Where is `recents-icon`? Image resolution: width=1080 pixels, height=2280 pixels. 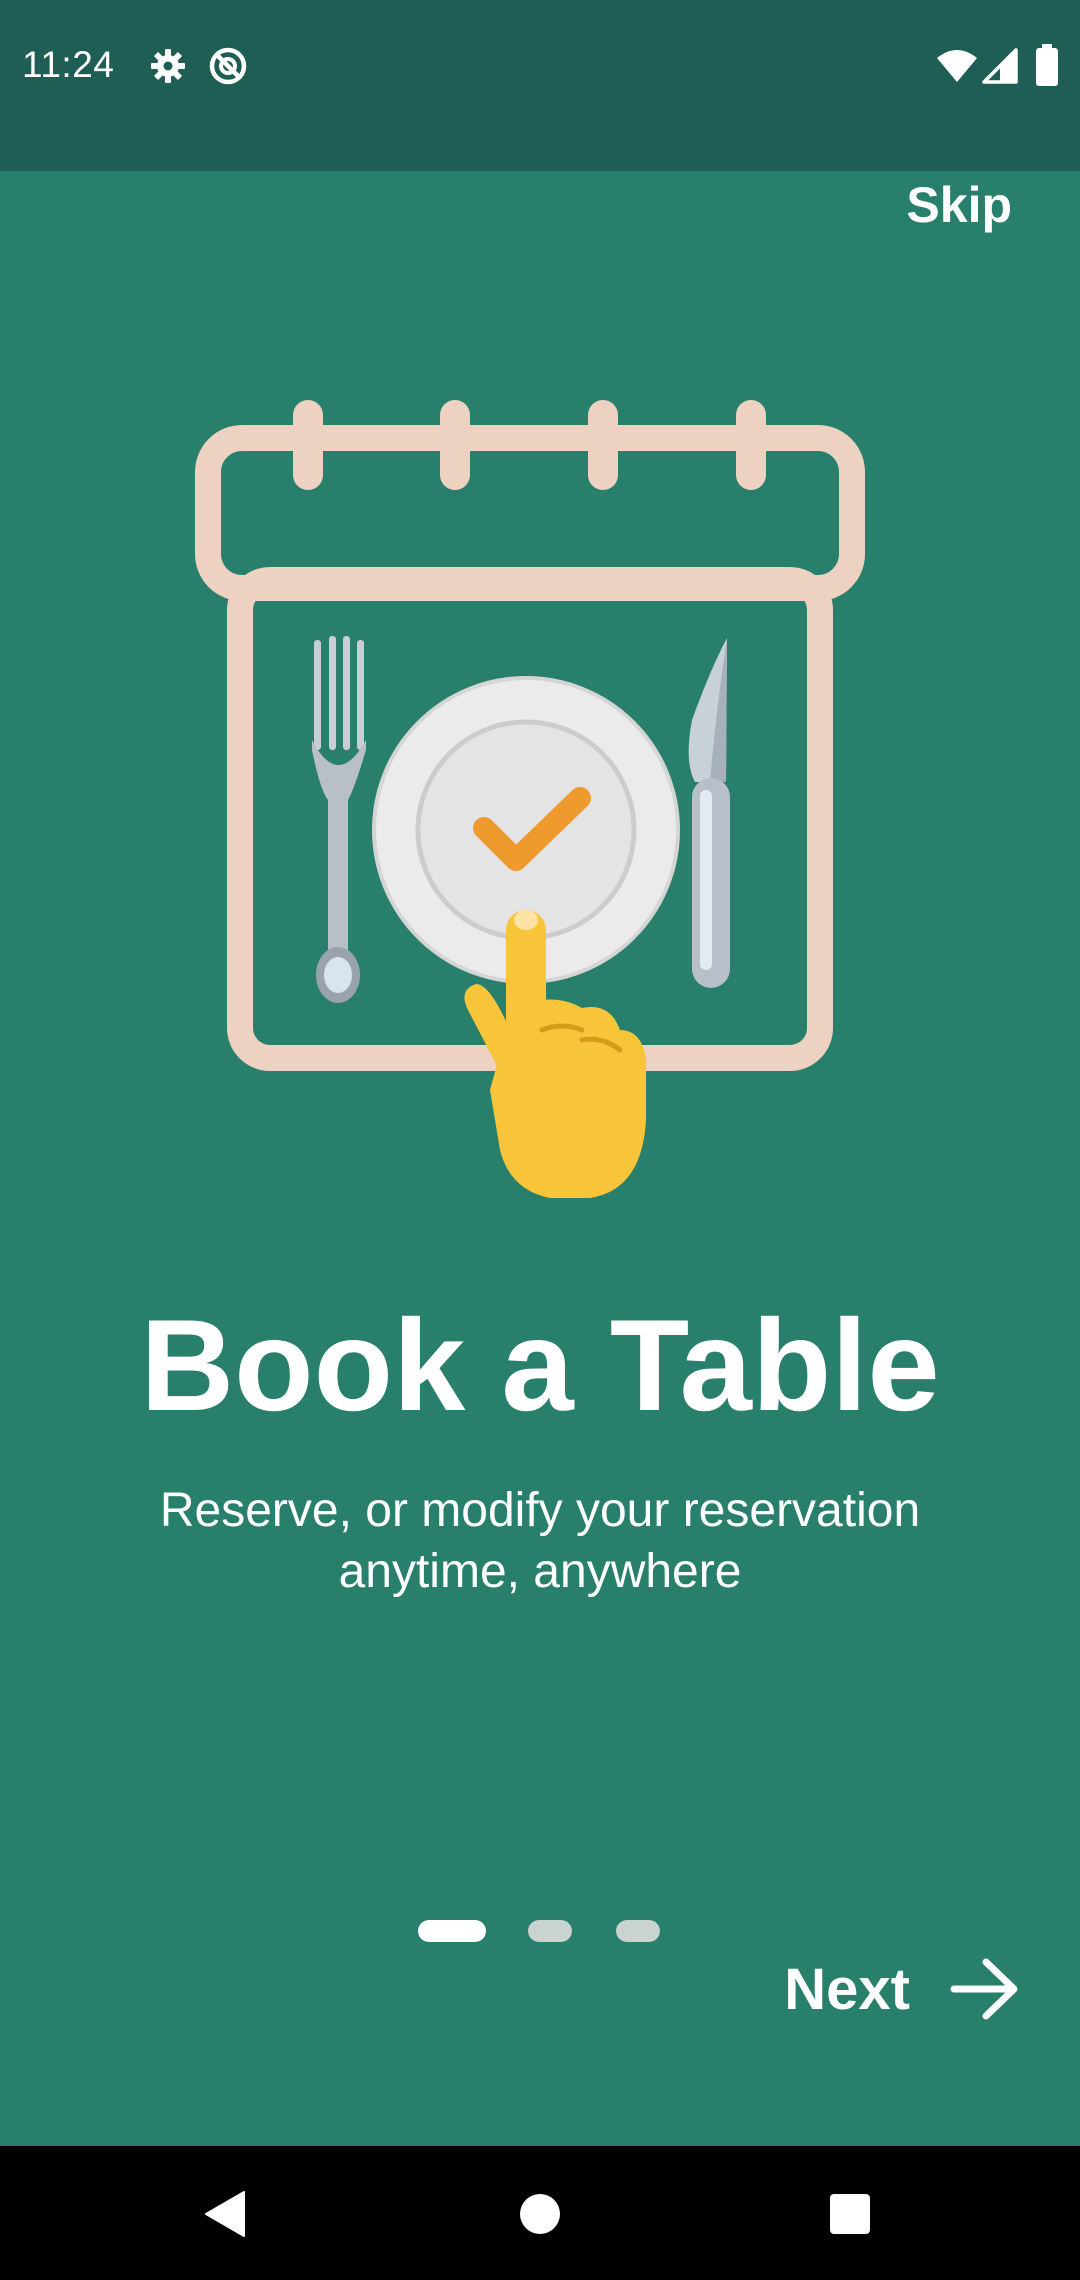
recents-icon is located at coordinates (850, 2214).